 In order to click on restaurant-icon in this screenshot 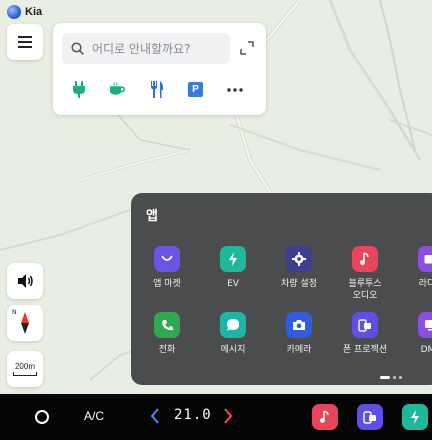, I will do `click(156, 89)`.